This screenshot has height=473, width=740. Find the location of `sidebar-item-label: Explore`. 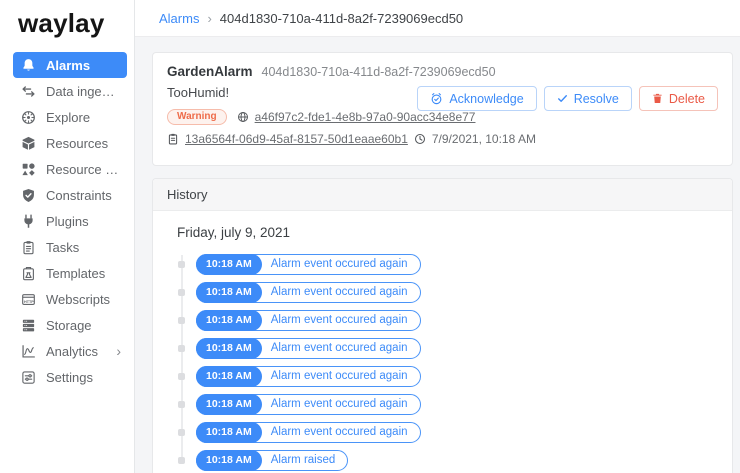

sidebar-item-label: Explore is located at coordinates (68, 117).